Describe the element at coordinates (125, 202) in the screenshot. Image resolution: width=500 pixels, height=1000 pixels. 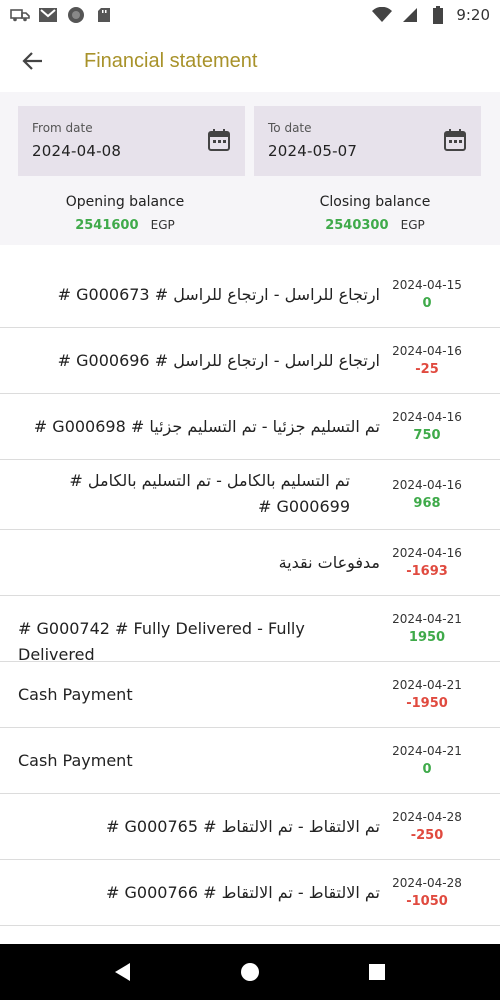
I see `opening-balance-label: Opening balance` at that location.